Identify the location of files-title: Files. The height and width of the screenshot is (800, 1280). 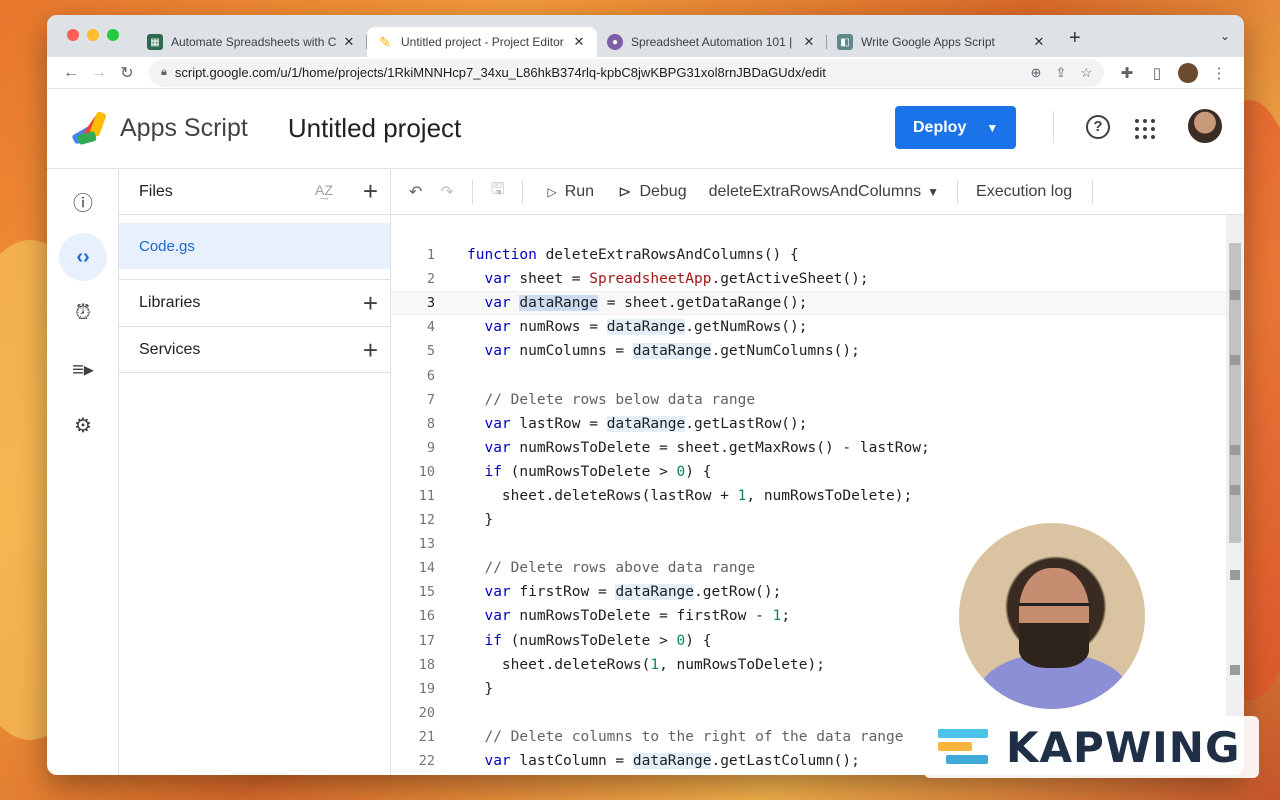
(156, 191).